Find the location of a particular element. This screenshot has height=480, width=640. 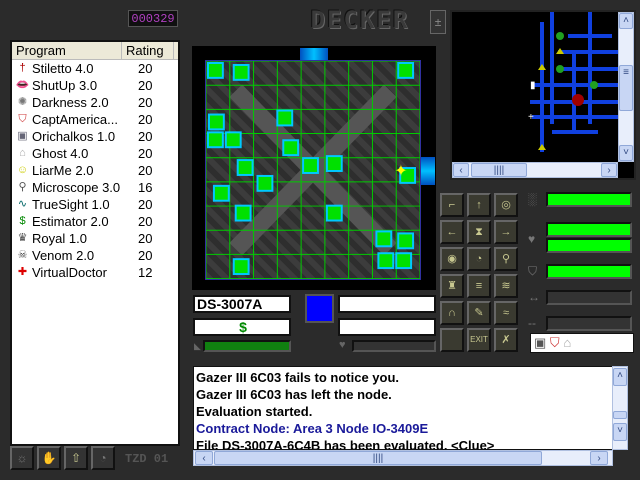

hourglass-icon: ⧗ is located at coordinates (479, 232).